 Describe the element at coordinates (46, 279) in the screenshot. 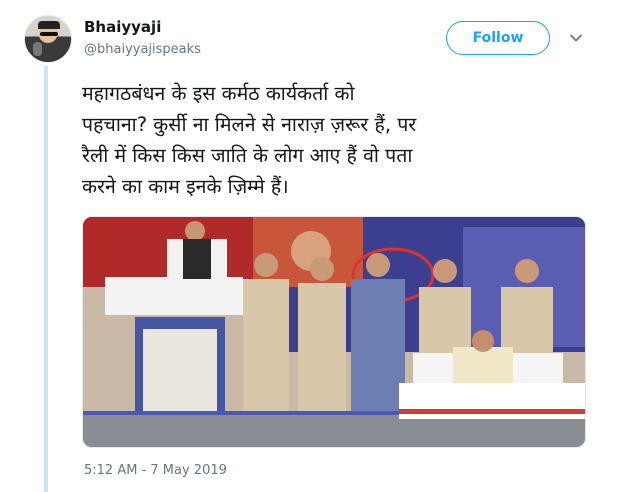

I see `thread-connector-line` at that location.